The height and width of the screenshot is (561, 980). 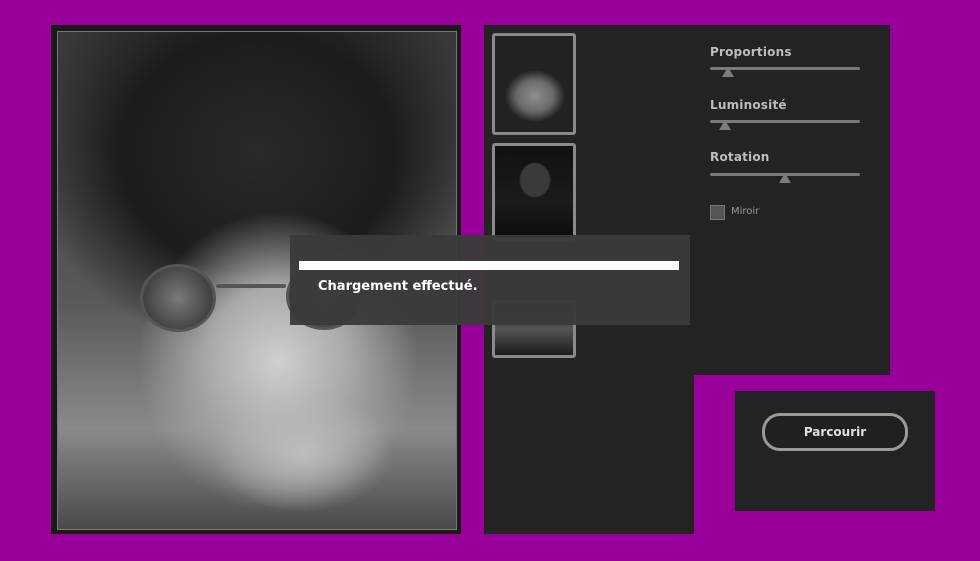 I want to click on glasses-bridge, so click(x=251, y=286).